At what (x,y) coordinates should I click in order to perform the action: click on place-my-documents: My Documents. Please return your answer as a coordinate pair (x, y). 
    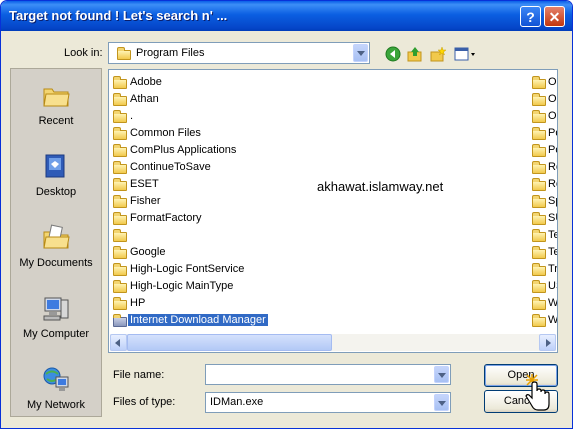
    Looking at the image, I should click on (56, 246).